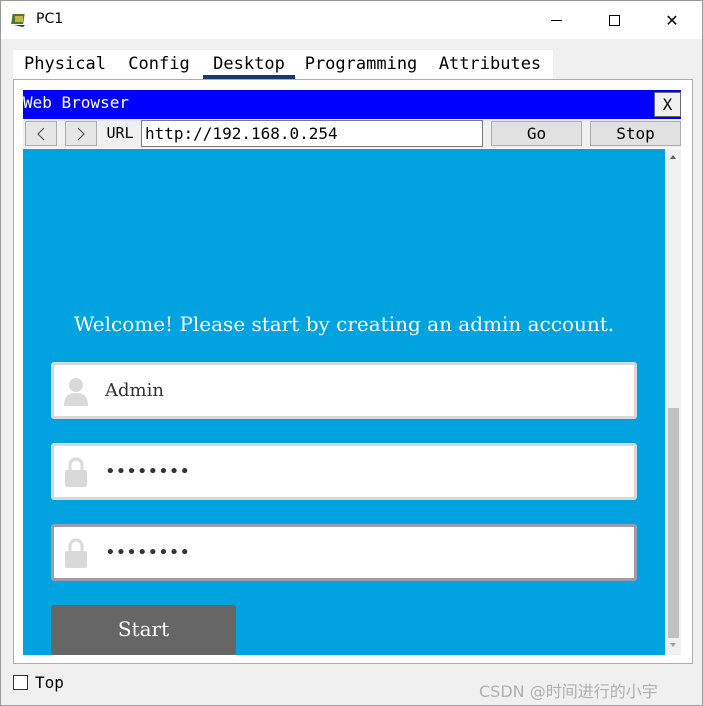  What do you see at coordinates (49, 682) in the screenshot?
I see `top-checkbox-label: Top` at bounding box center [49, 682].